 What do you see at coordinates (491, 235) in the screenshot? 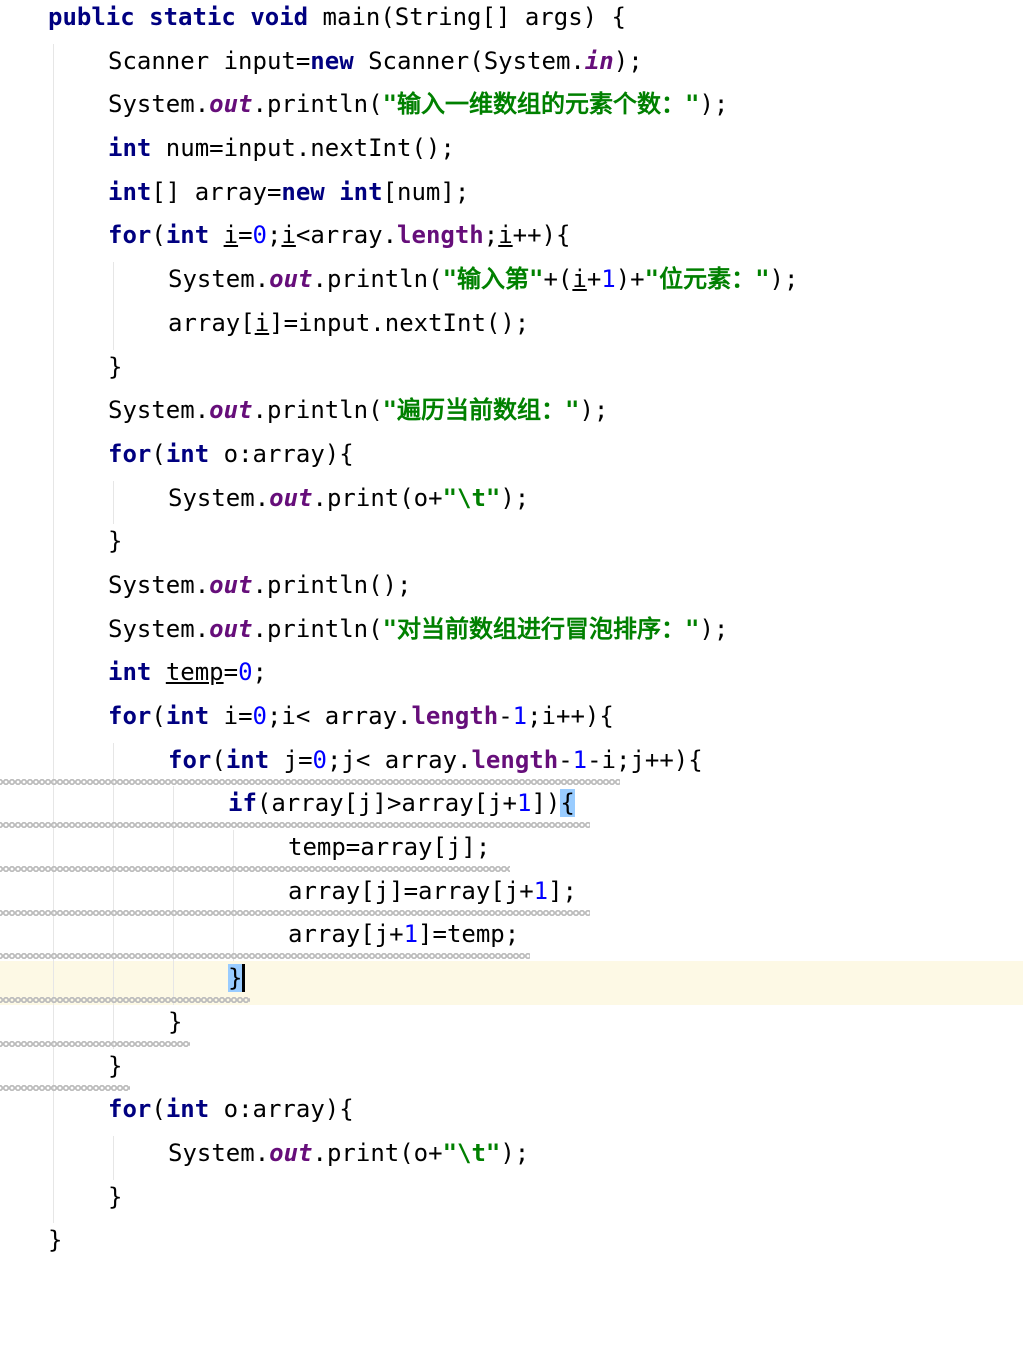
I see `code-token: ;` at bounding box center [491, 235].